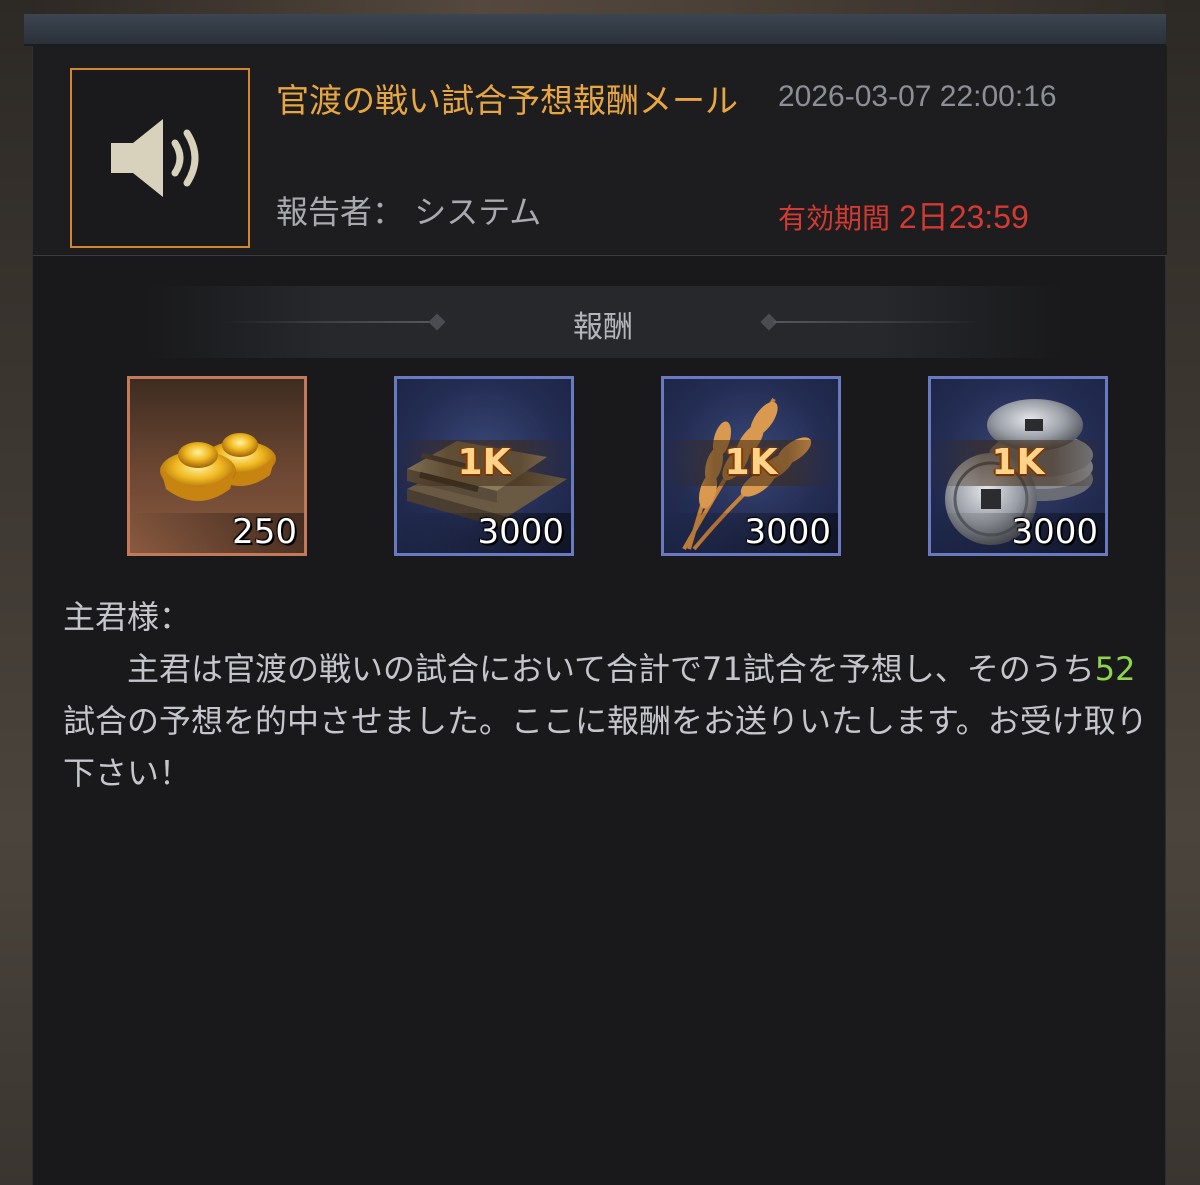 The width and height of the screenshot is (1200, 1185). Describe the element at coordinates (507, 100) in the screenshot. I see `mail-title: 官渡の戦い試合予想報酬メール` at that location.